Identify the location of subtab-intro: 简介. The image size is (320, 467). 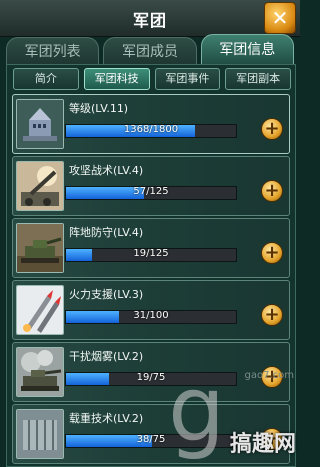
(46, 79).